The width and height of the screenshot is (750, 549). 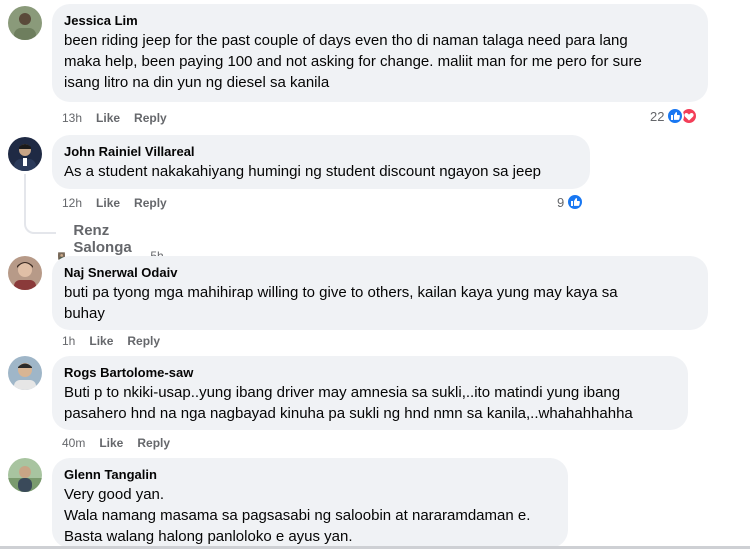 I want to click on reaction-count: 9, so click(x=561, y=202).